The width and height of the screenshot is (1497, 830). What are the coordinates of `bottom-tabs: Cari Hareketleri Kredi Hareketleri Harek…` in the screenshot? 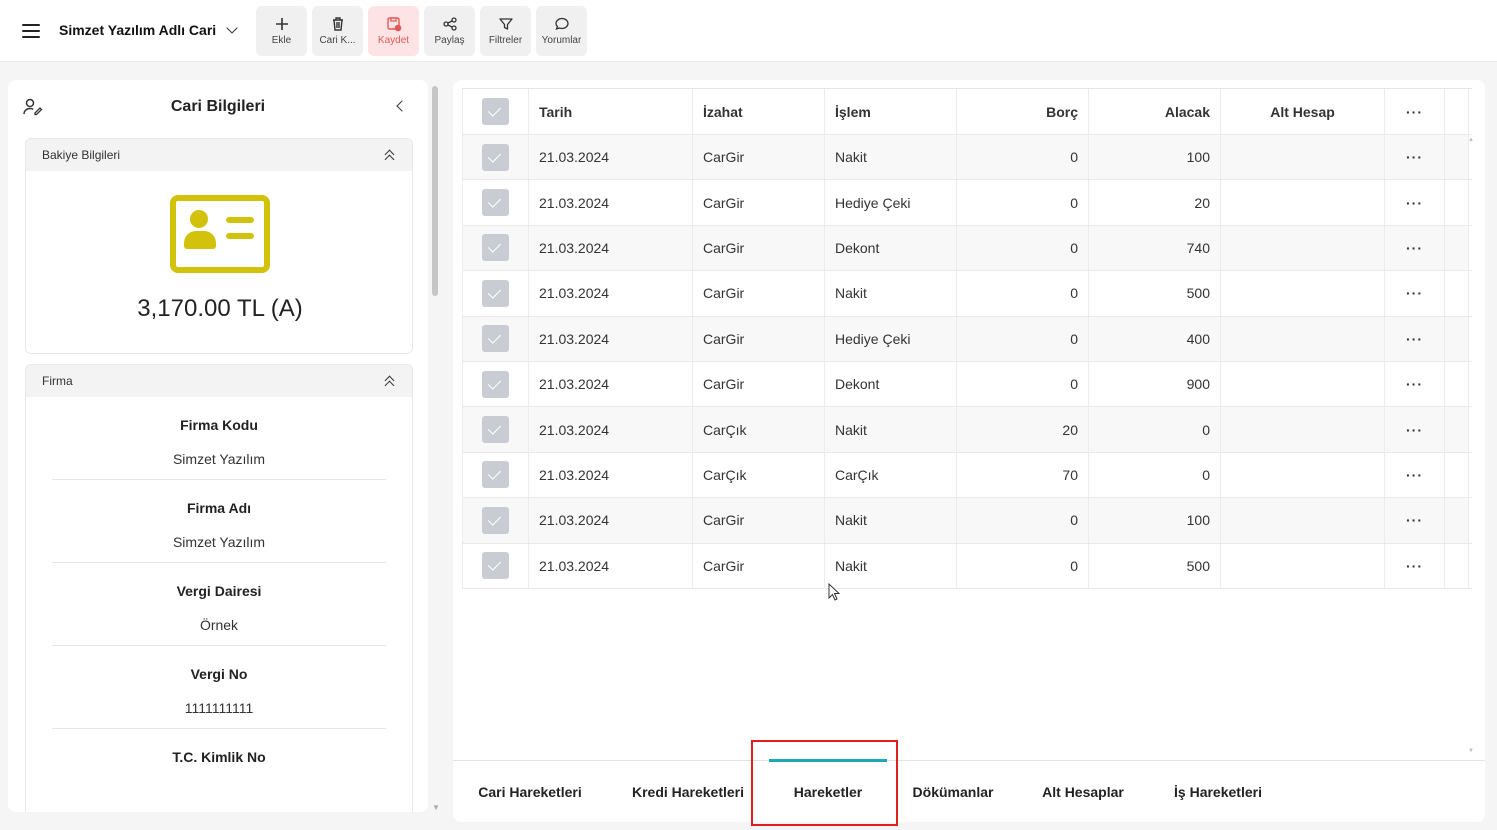 It's located at (969, 790).